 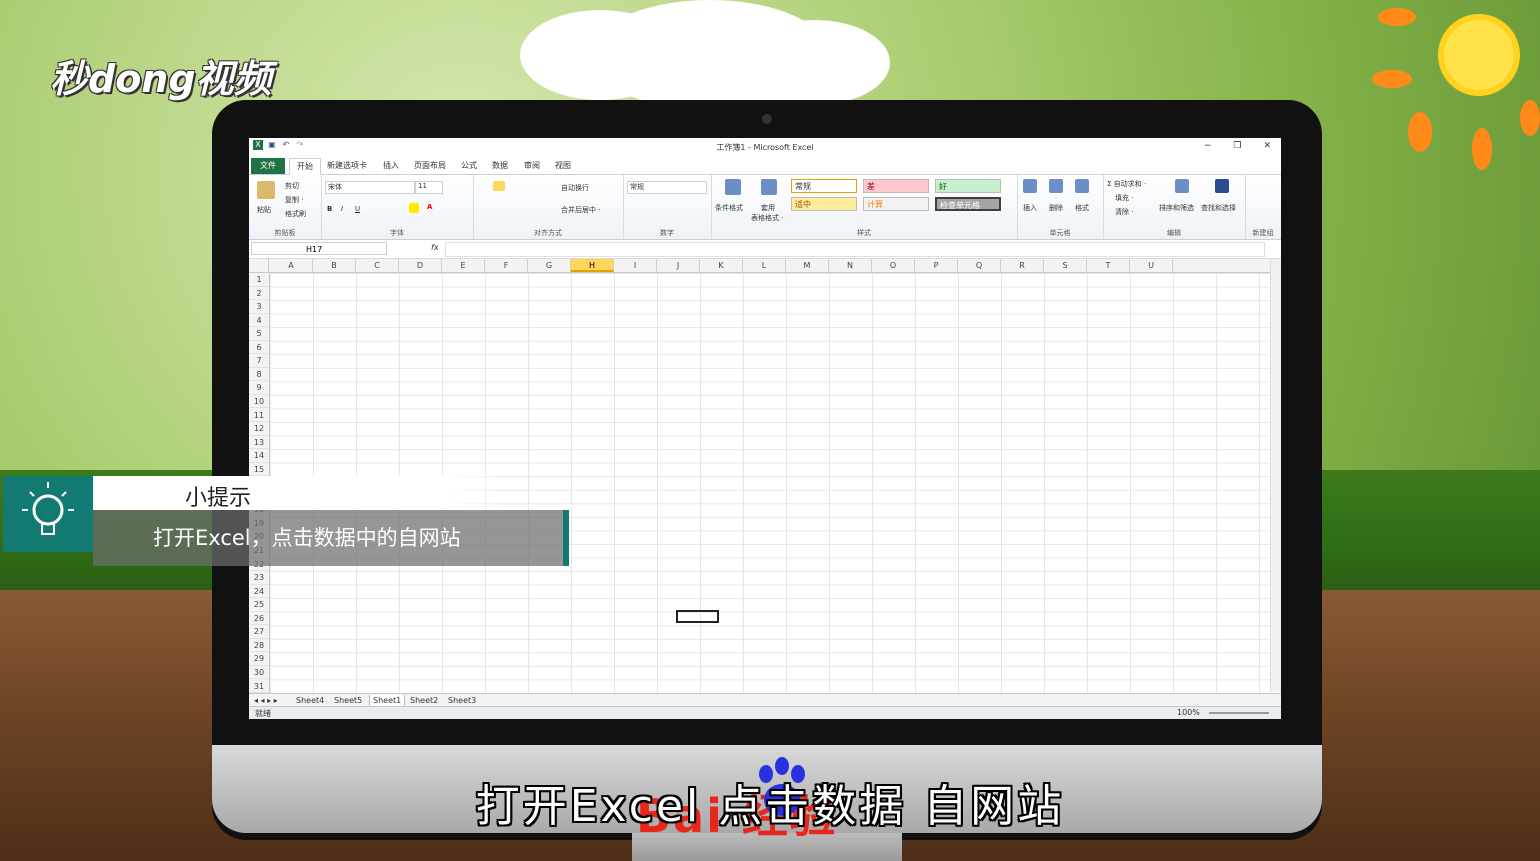 What do you see at coordinates (1124, 212) in the screenshot?
I see `clear-button: 清除 ·` at bounding box center [1124, 212].